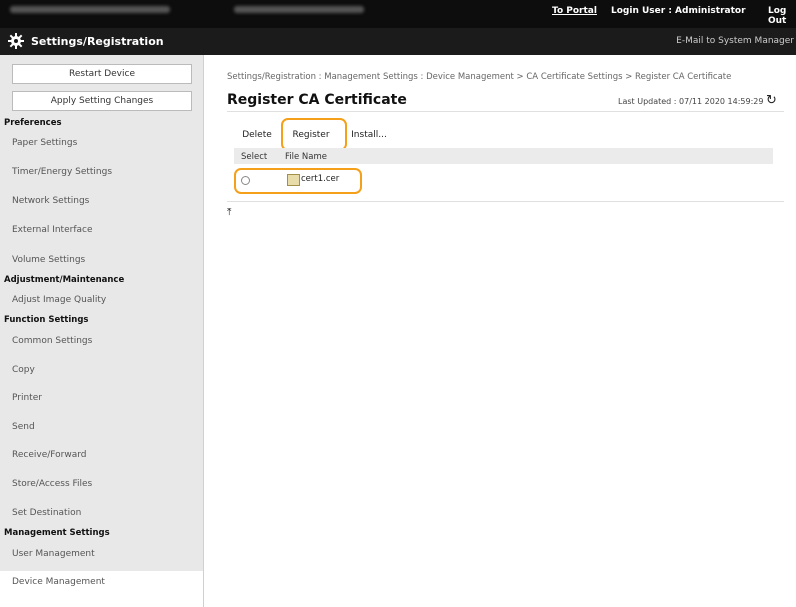 The width and height of the screenshot is (796, 607). I want to click on logout-link: Log Out, so click(782, 16).